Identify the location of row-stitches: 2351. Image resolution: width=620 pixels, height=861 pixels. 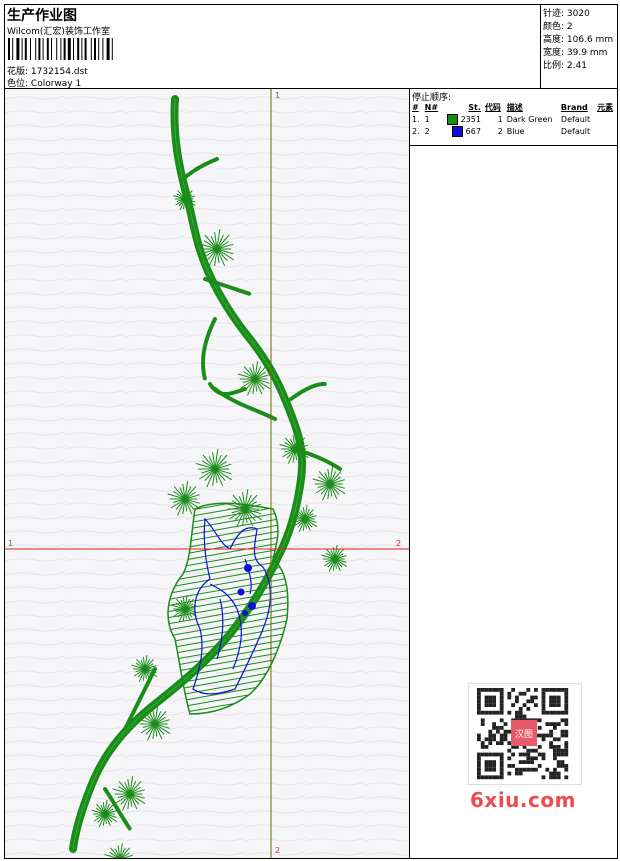
(462, 119).